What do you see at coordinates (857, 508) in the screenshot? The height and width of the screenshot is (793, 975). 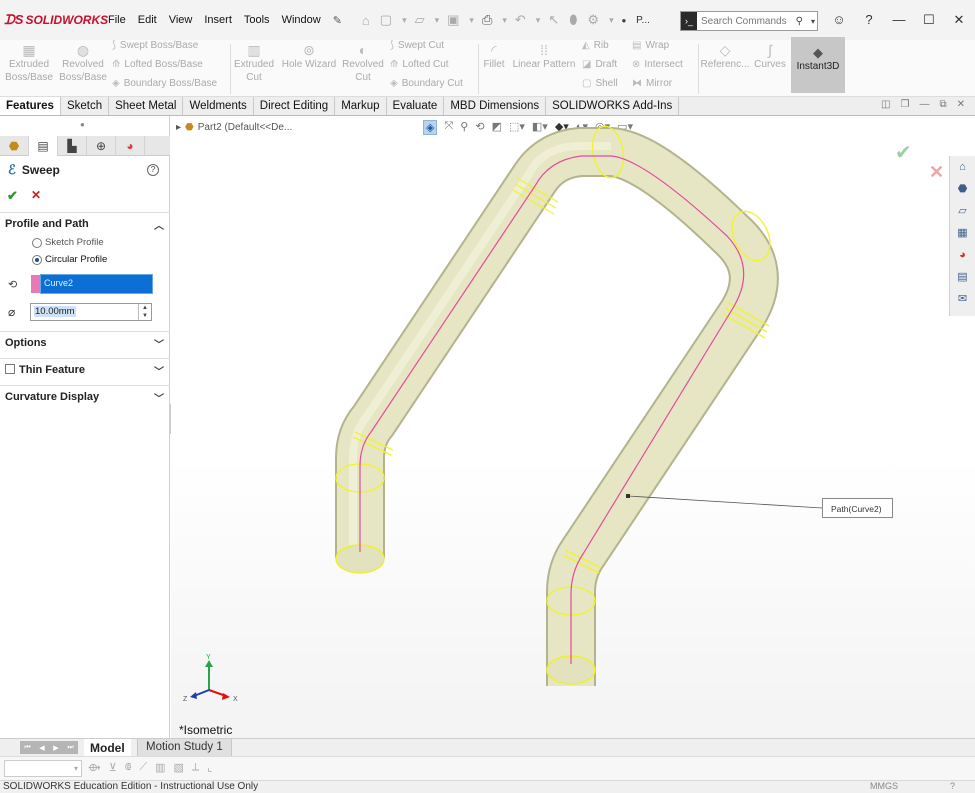 I see `path-callout: Path(Curve2)` at bounding box center [857, 508].